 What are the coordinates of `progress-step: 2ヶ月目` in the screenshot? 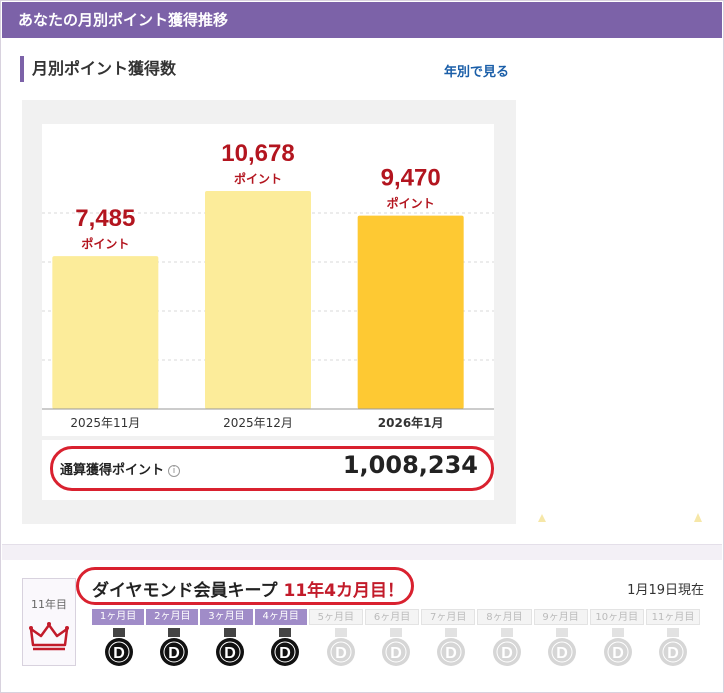 It's located at (172, 617).